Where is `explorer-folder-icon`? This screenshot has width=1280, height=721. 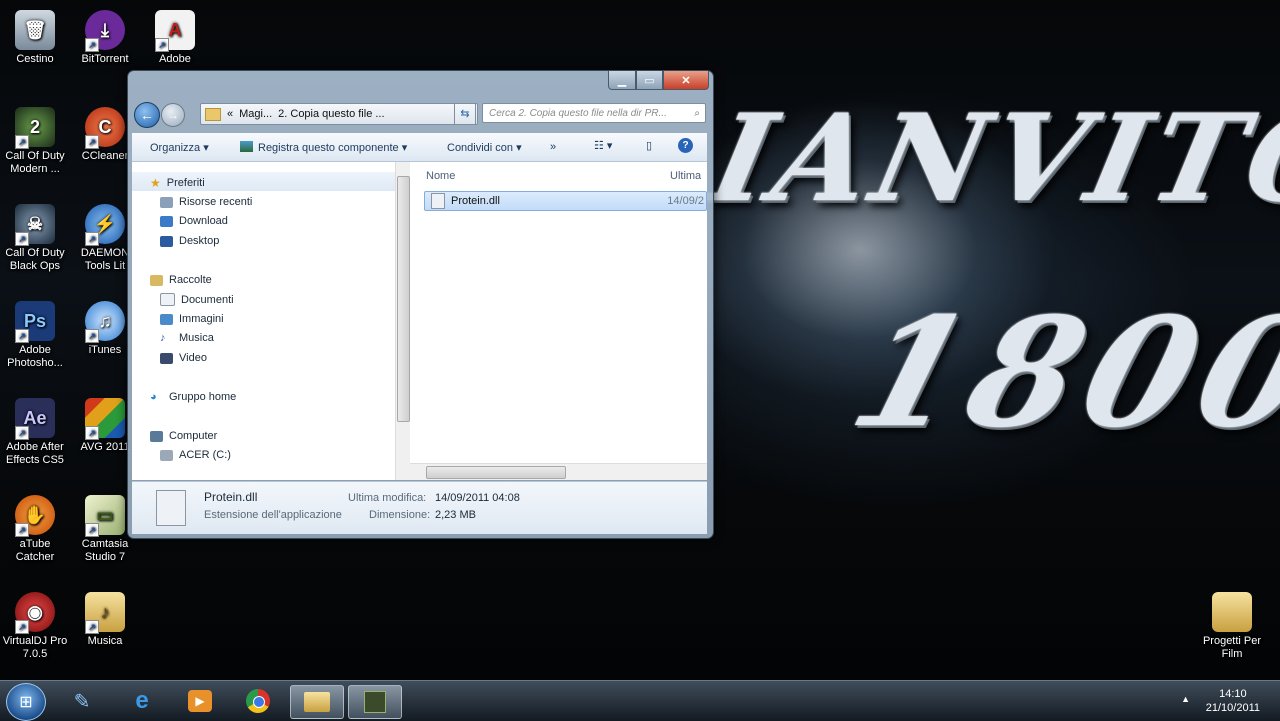
explorer-folder-icon is located at coordinates (317, 702).